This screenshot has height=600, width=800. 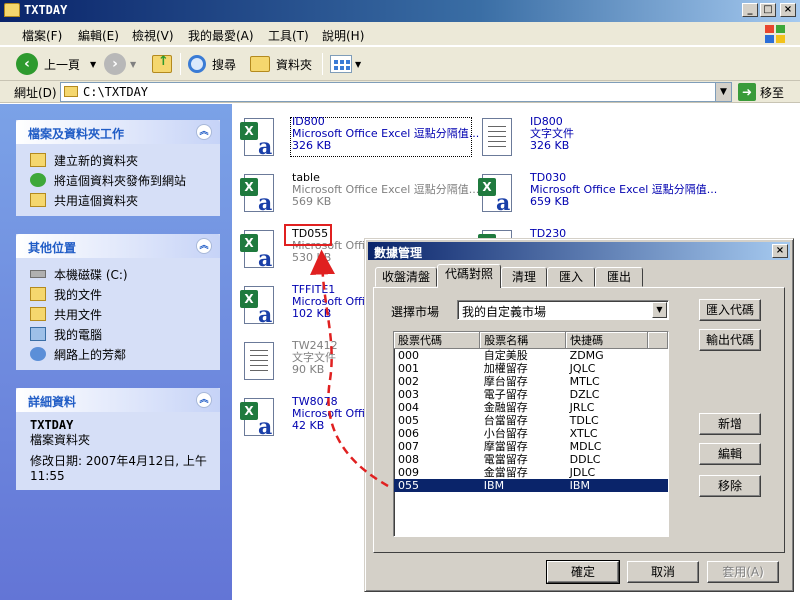 I want to click on cell-name: 台當留存, so click(x=505, y=420).